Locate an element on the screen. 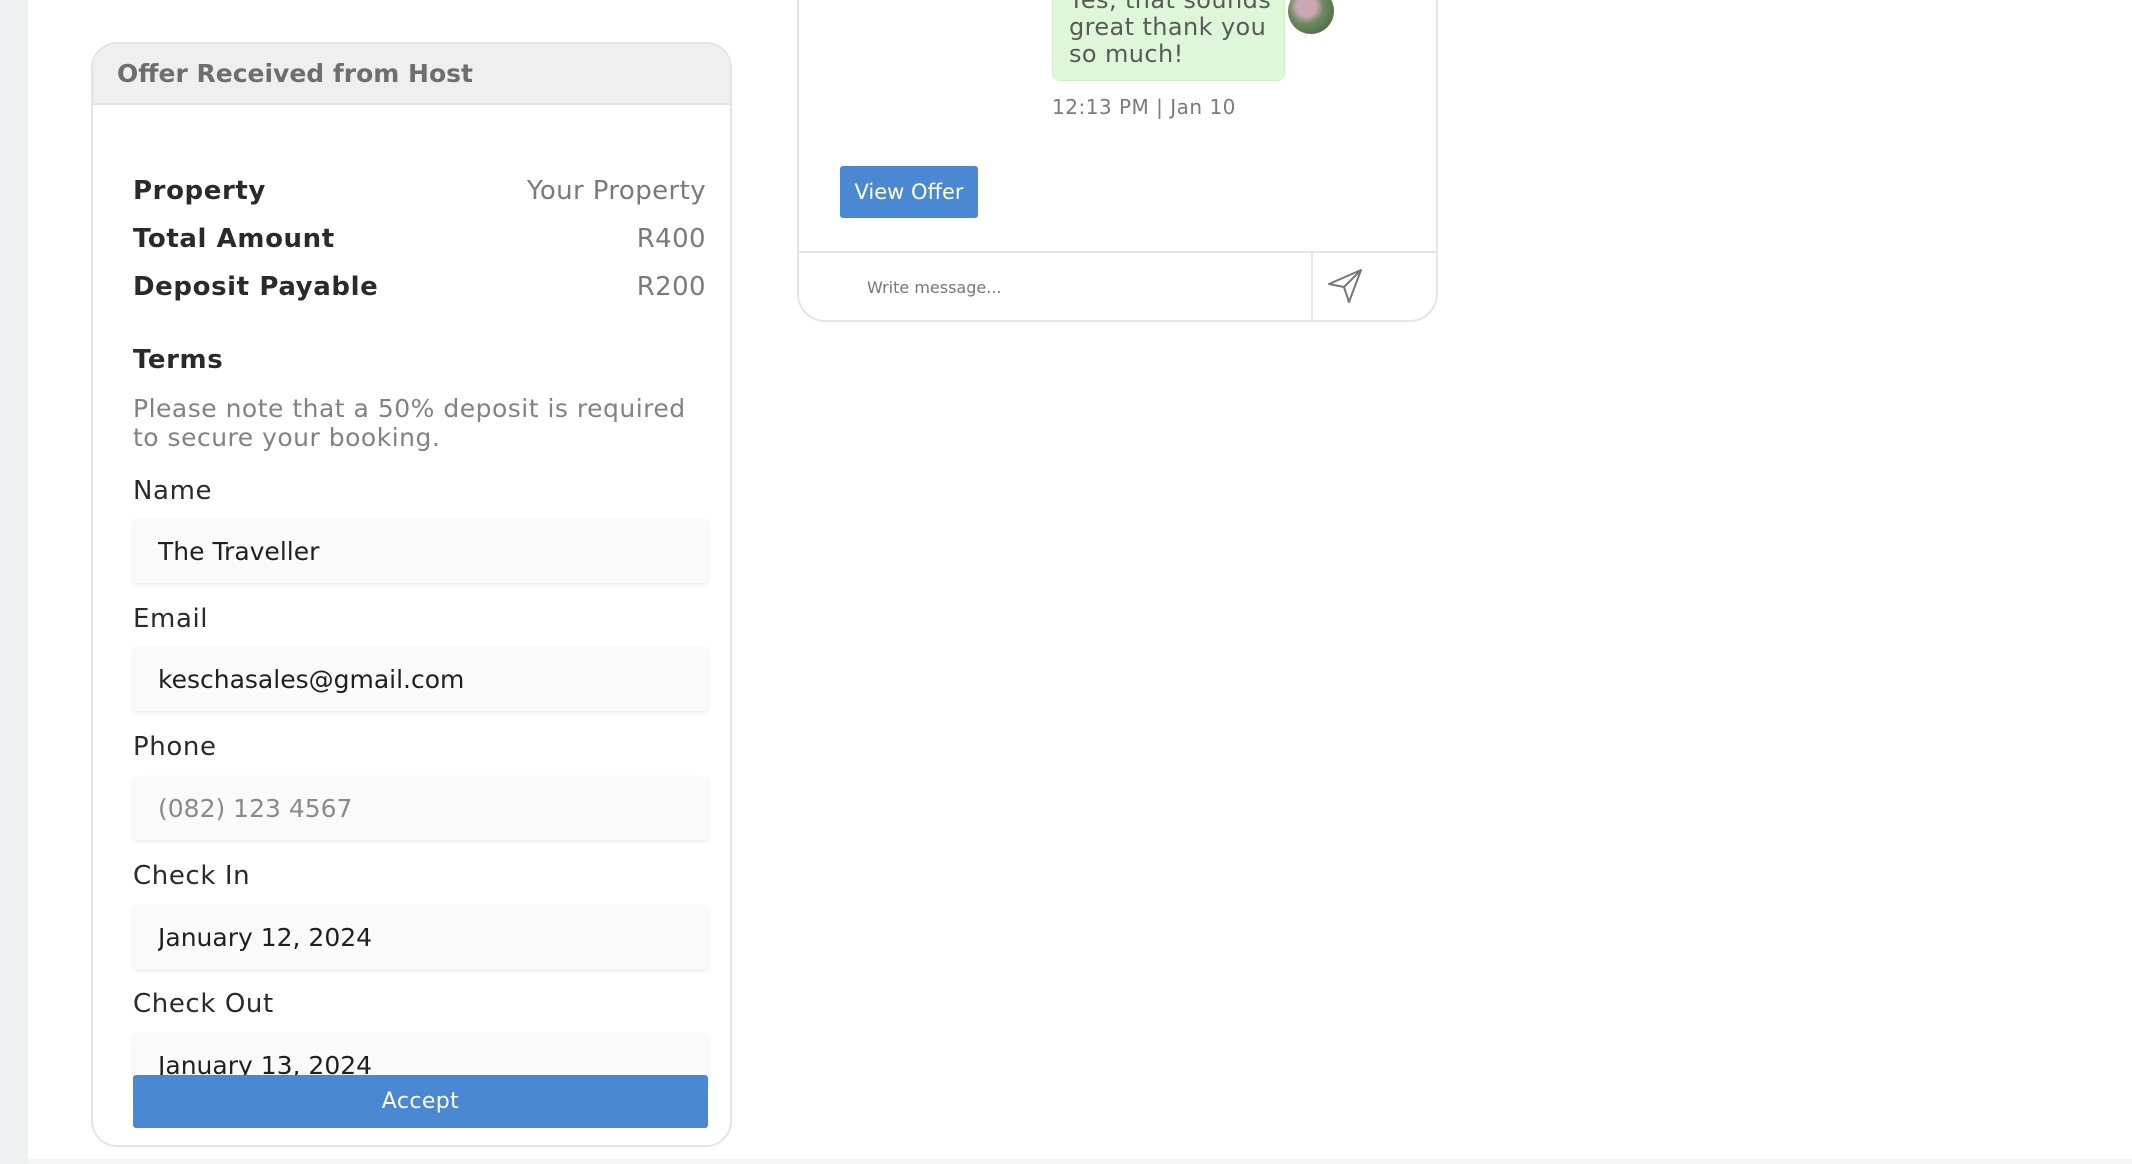  name-input is located at coordinates (420, 551).